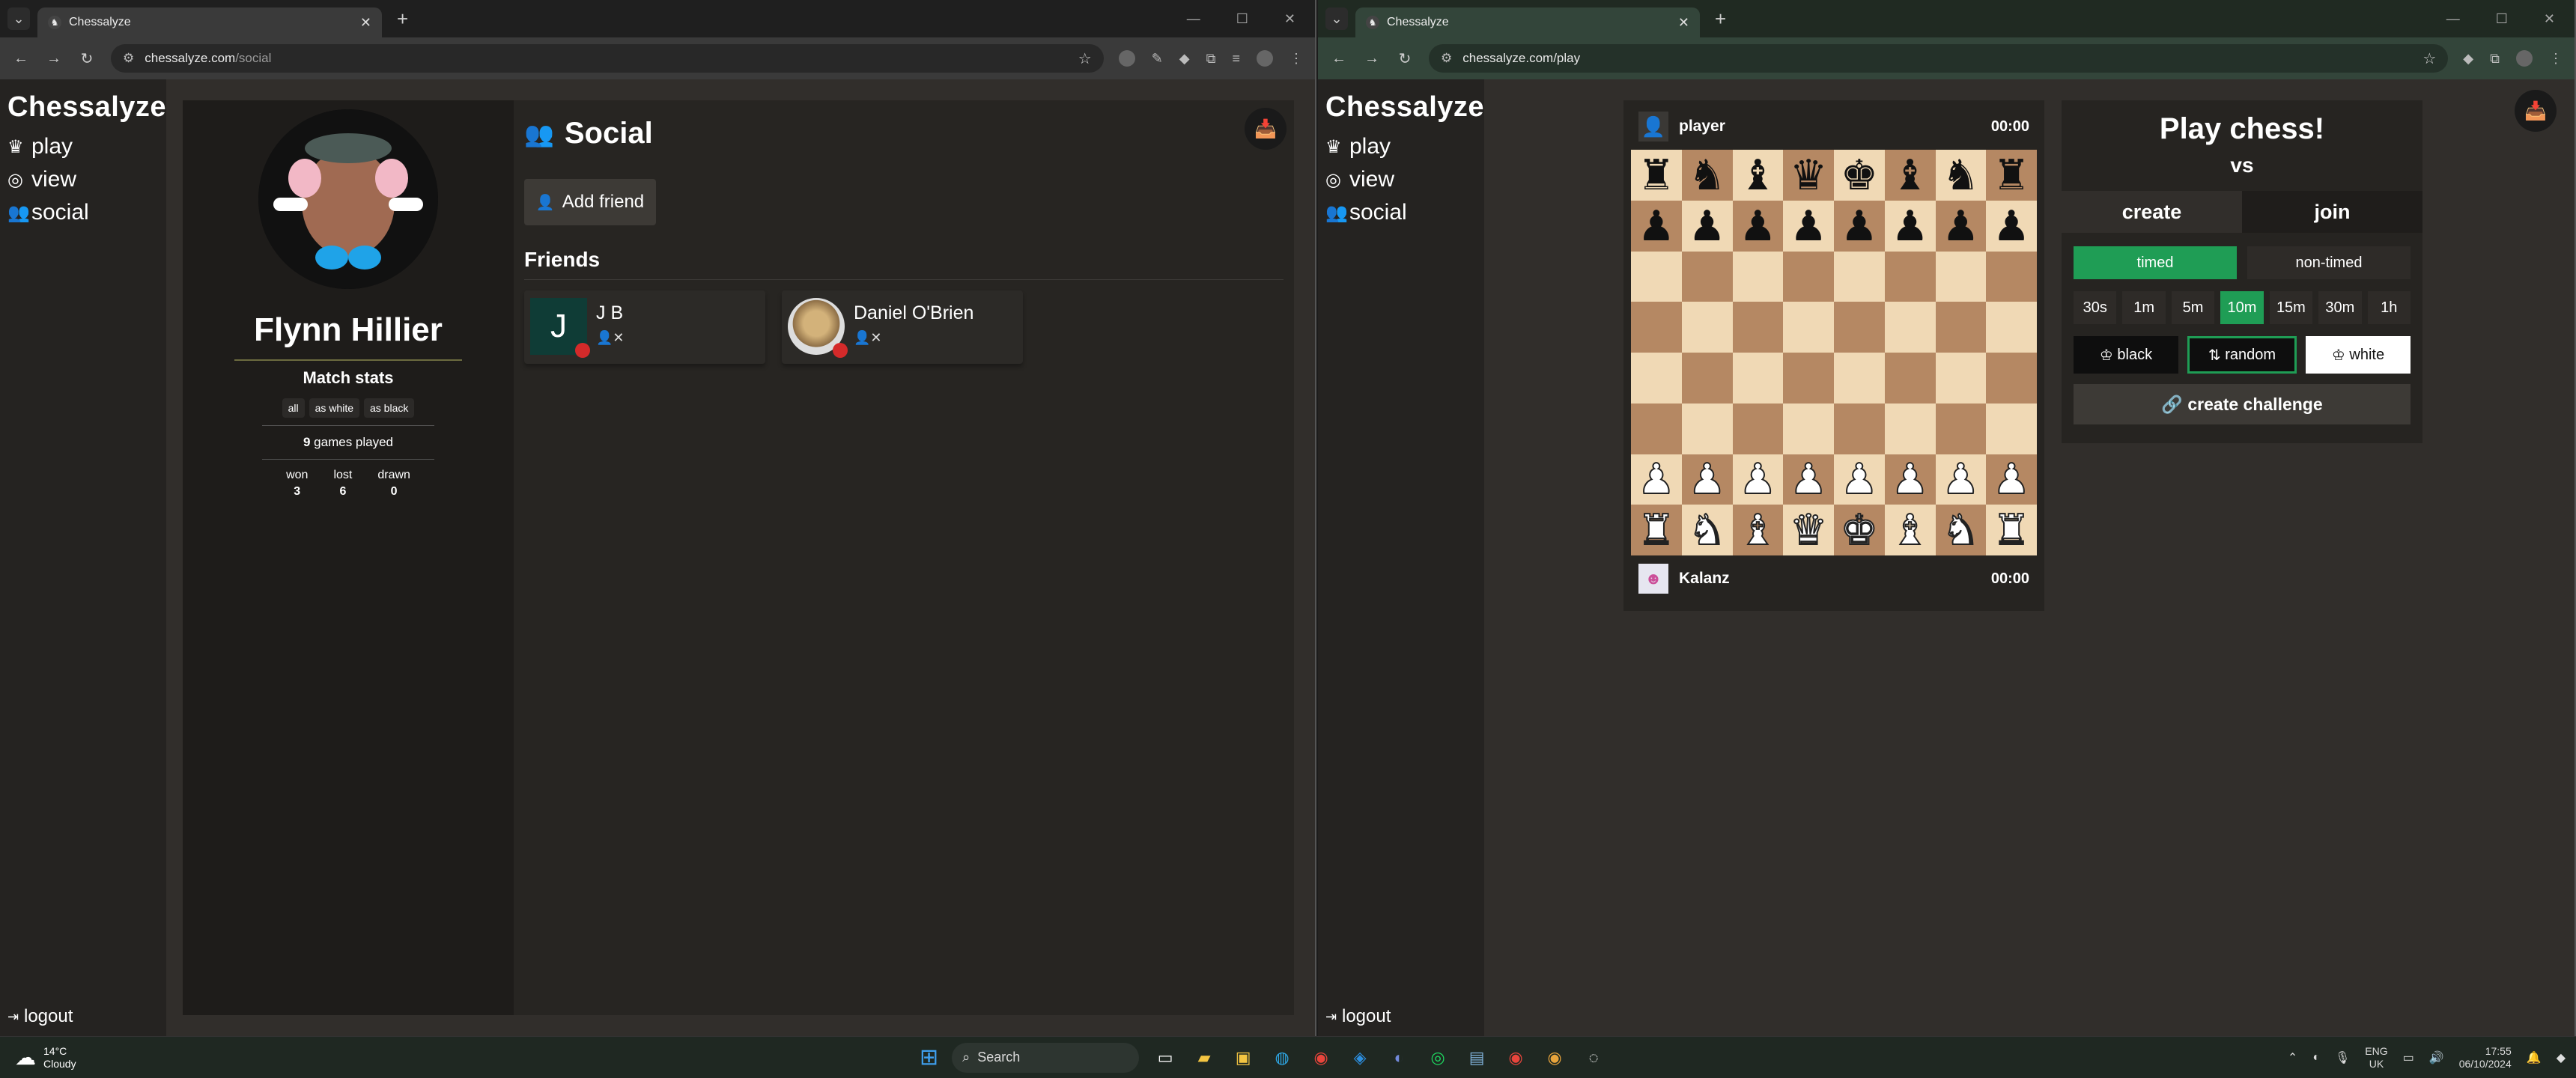 Image resolution: width=2576 pixels, height=1078 pixels. Describe the element at coordinates (590, 202) in the screenshot. I see `add-friend-button: 👤 Add friend` at that location.